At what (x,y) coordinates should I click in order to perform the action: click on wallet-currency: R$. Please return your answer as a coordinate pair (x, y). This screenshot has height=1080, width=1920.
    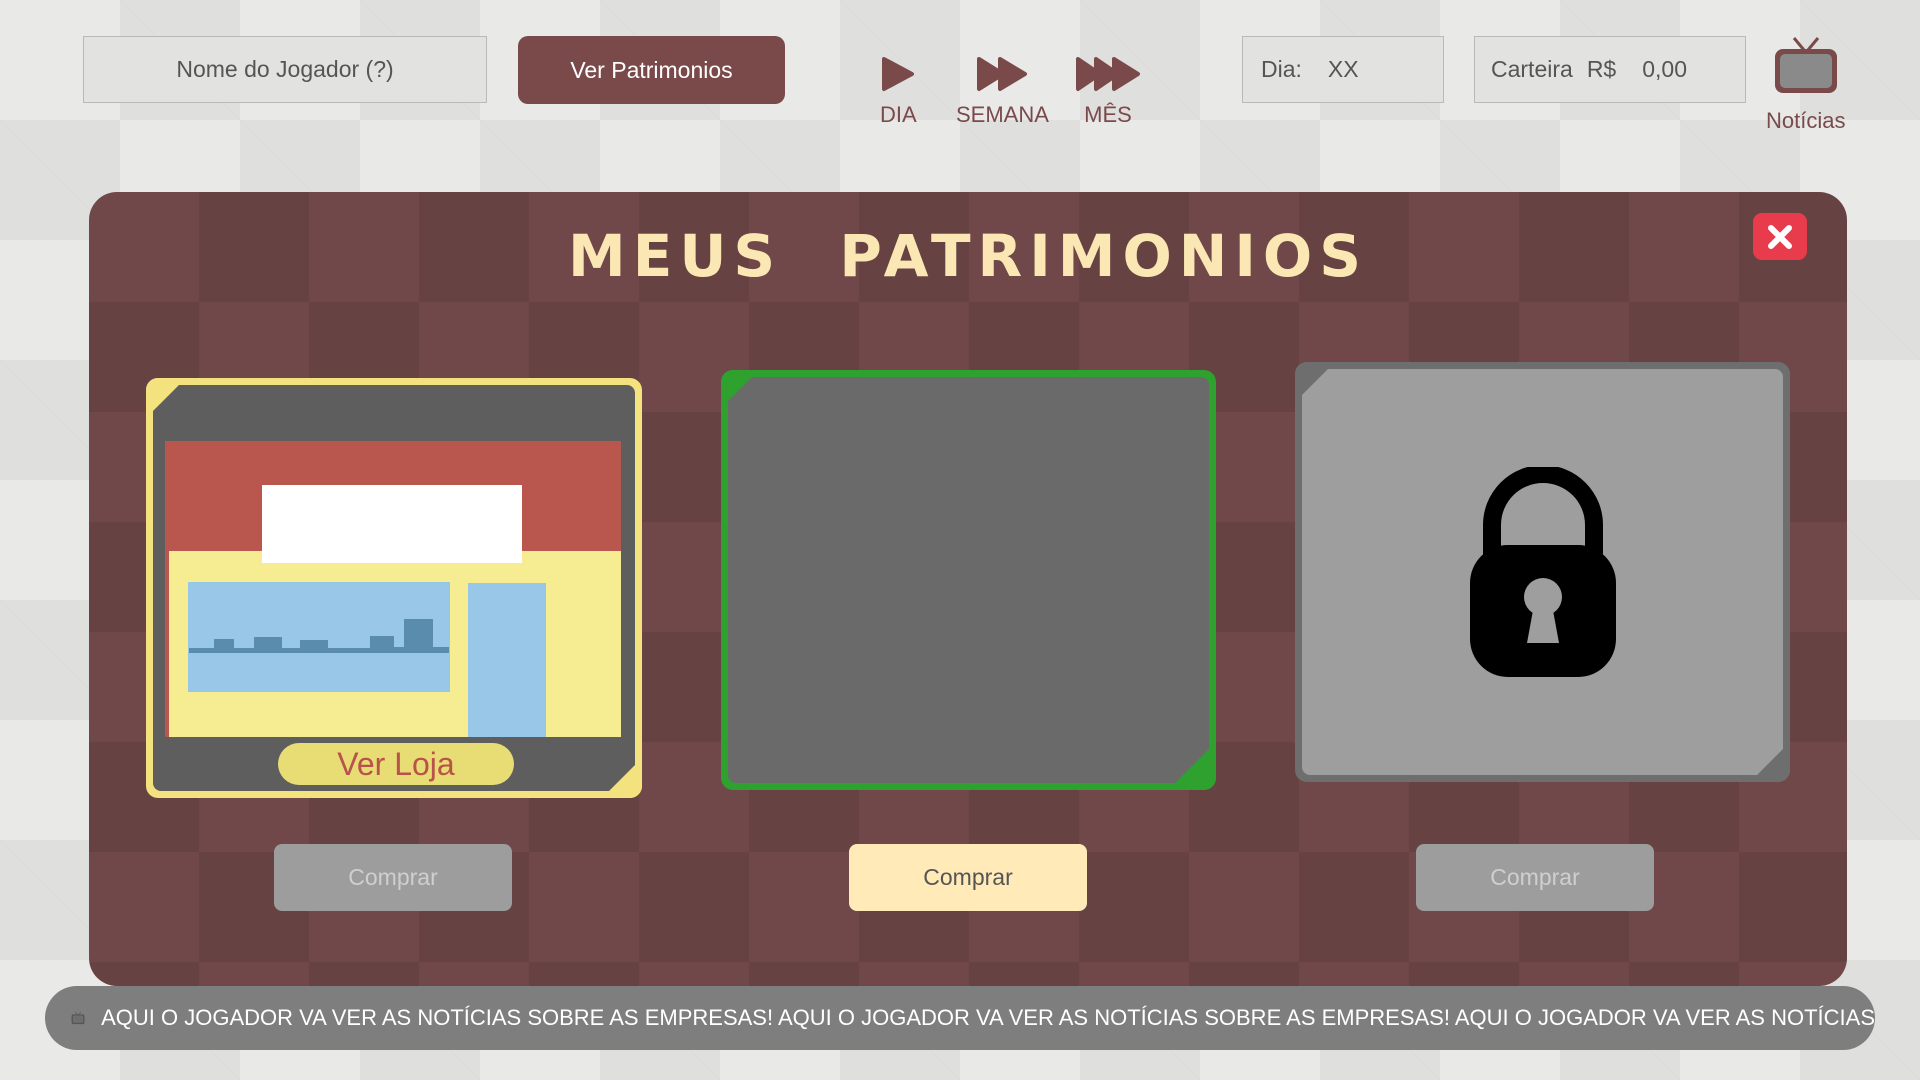
    Looking at the image, I should click on (1601, 69).